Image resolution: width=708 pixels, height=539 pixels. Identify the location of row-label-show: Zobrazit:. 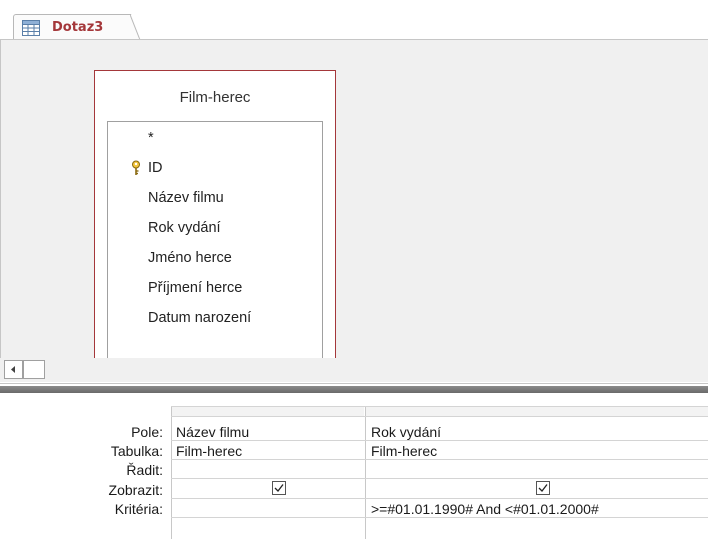
(135, 490).